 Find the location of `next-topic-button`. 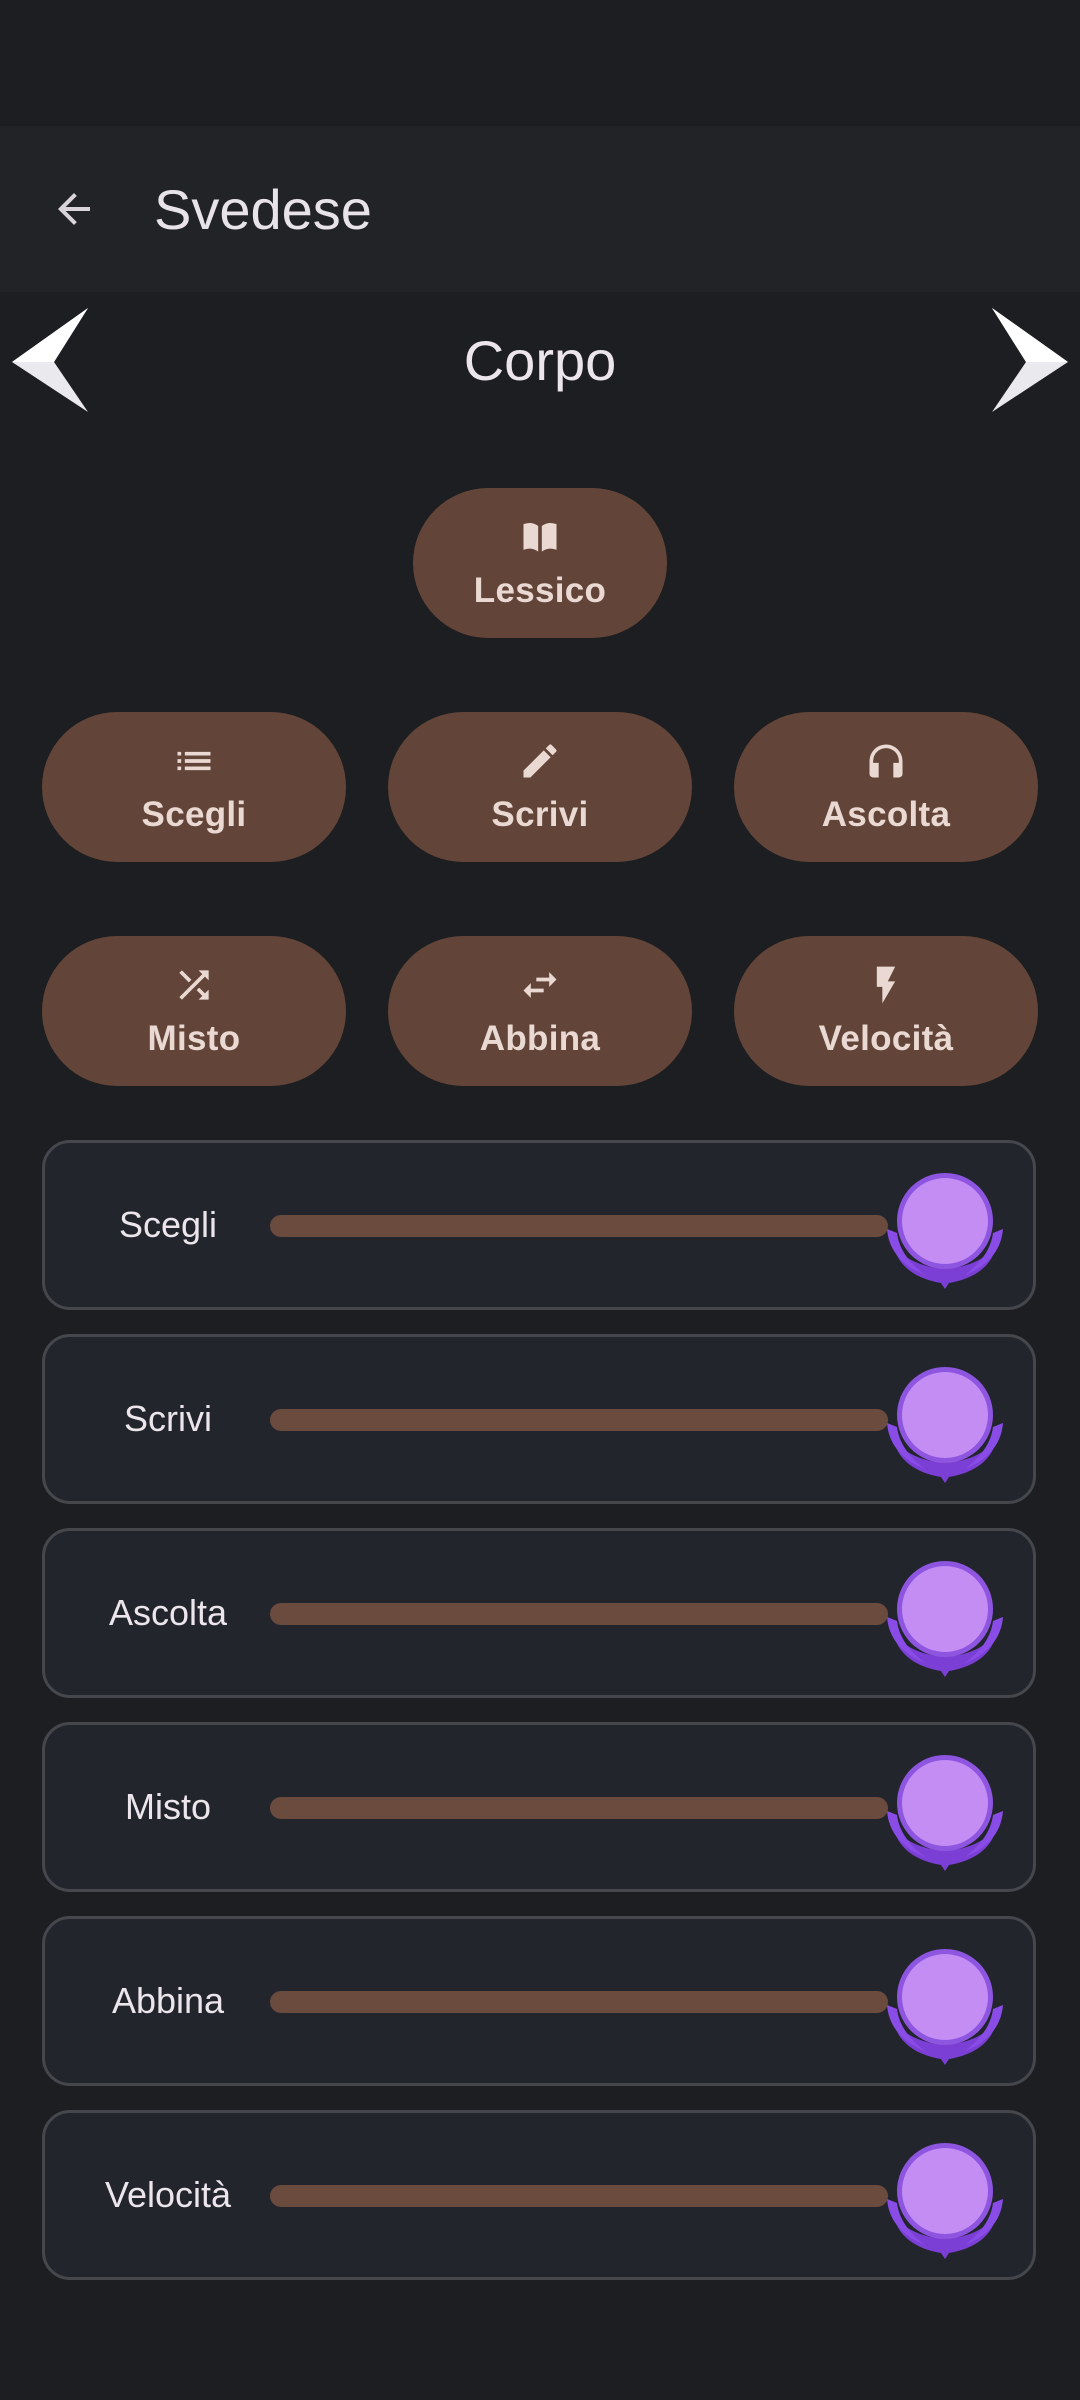

next-topic-button is located at coordinates (1029, 362).